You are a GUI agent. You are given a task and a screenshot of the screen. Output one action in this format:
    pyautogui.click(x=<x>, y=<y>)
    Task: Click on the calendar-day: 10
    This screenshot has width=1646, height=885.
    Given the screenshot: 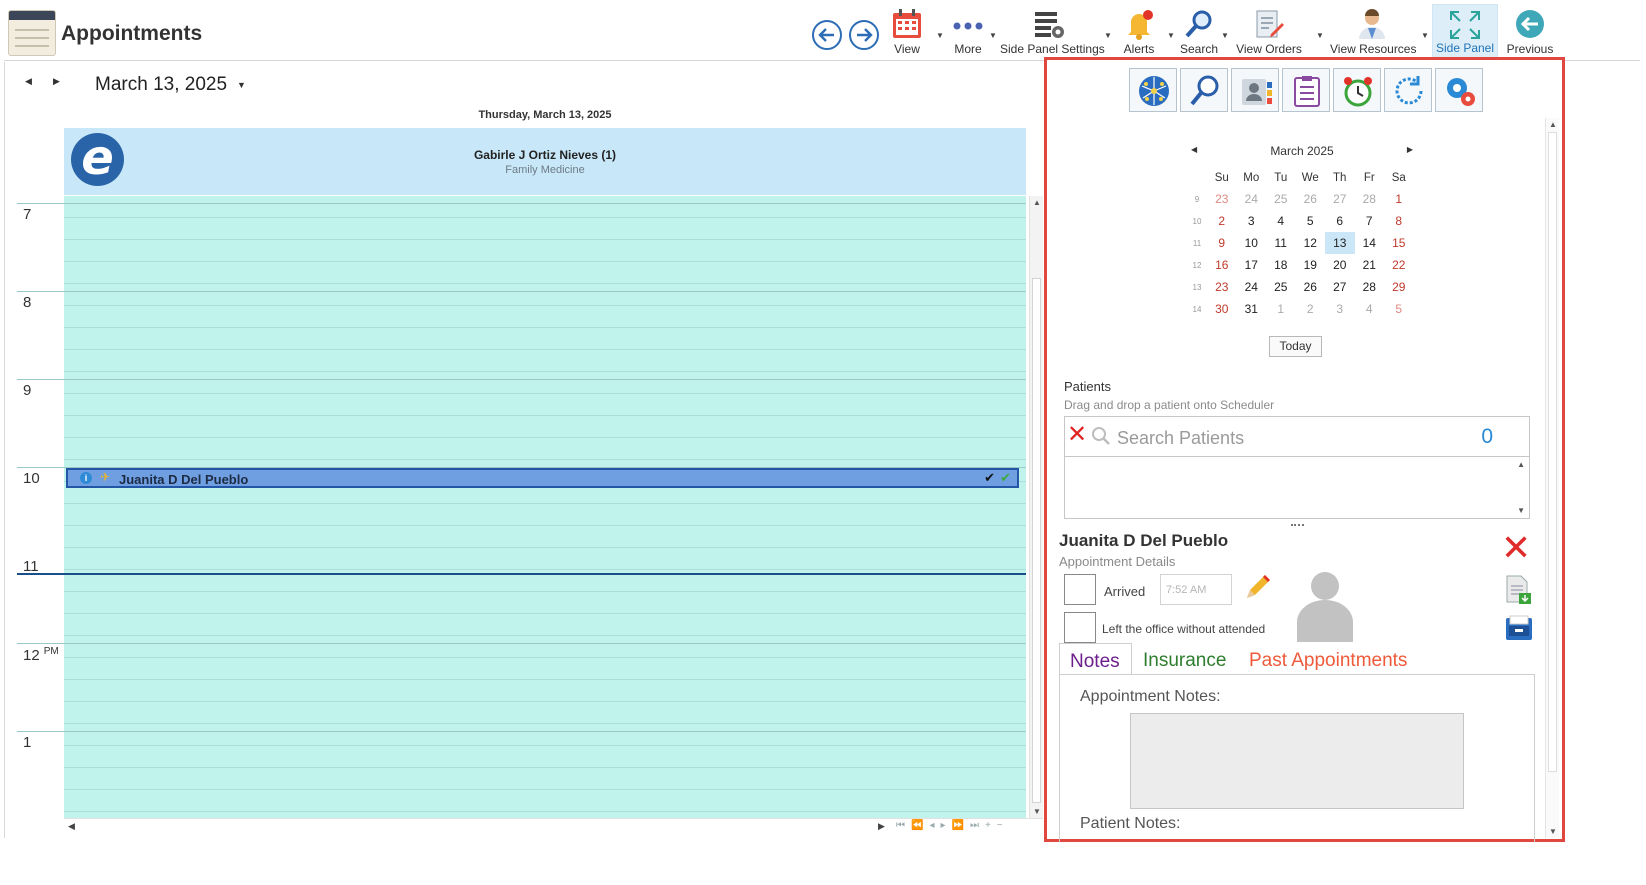 What is the action you would take?
    pyautogui.click(x=1252, y=243)
    